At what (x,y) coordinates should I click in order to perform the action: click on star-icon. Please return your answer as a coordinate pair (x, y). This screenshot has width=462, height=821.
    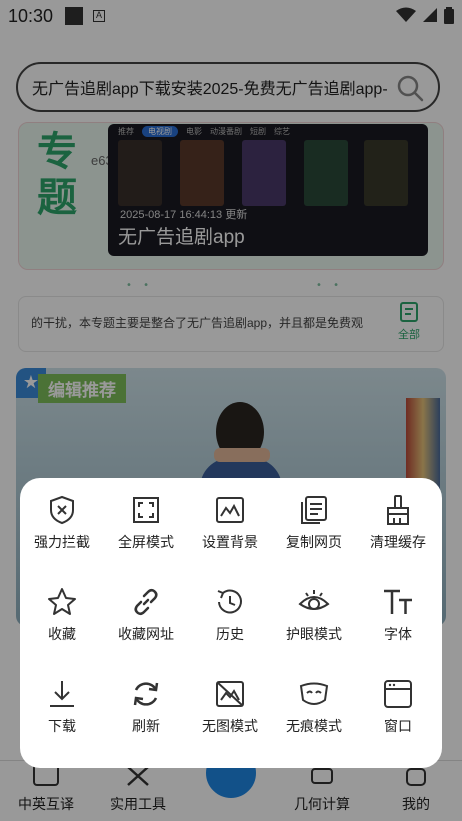
    Looking at the image, I should click on (62, 601).